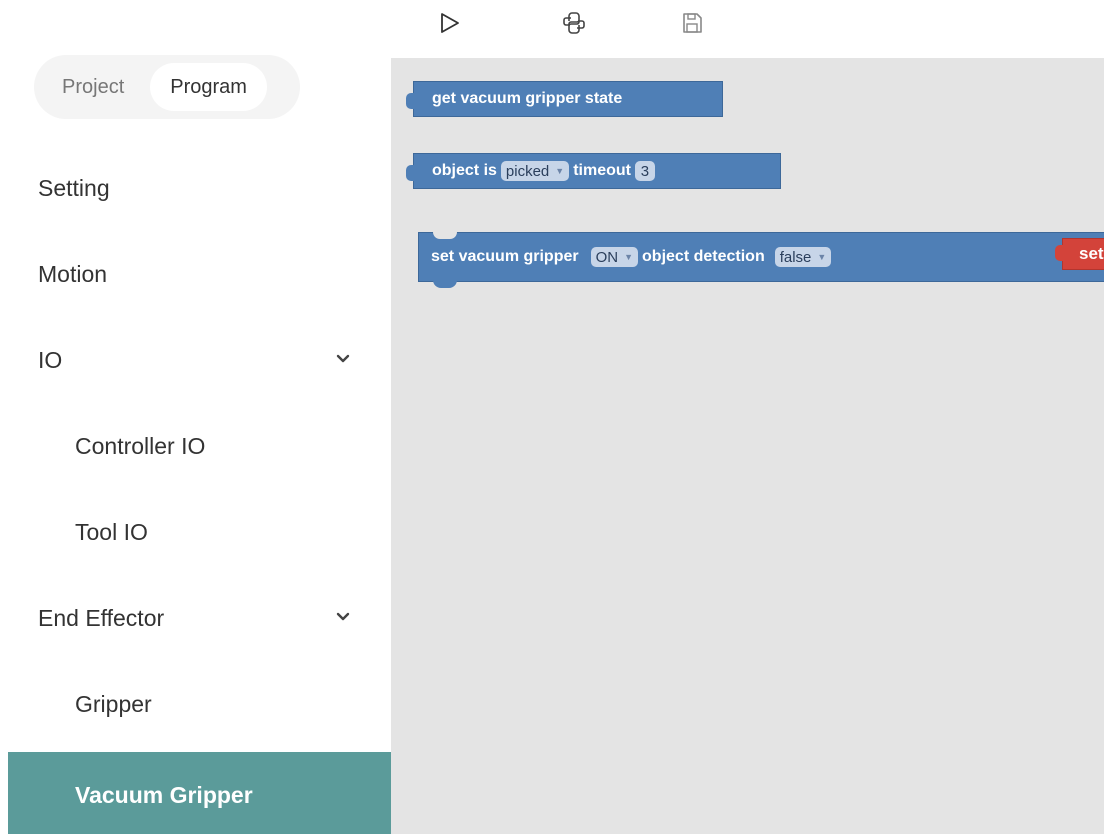  What do you see at coordinates (445, 284) in the screenshot?
I see `block-bottom-connector` at bounding box center [445, 284].